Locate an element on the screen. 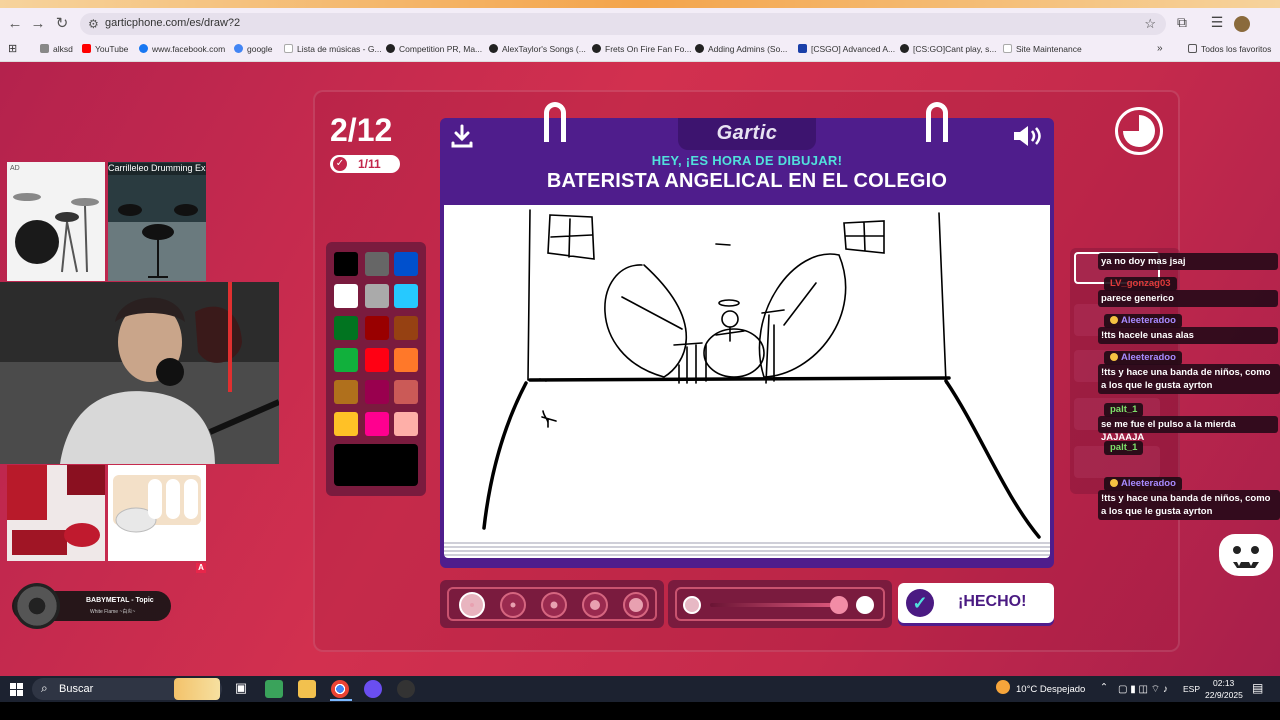 Image resolution: width=1280 pixels, height=720 pixels. apps-grid-icon: ⊞ is located at coordinates (12, 48).